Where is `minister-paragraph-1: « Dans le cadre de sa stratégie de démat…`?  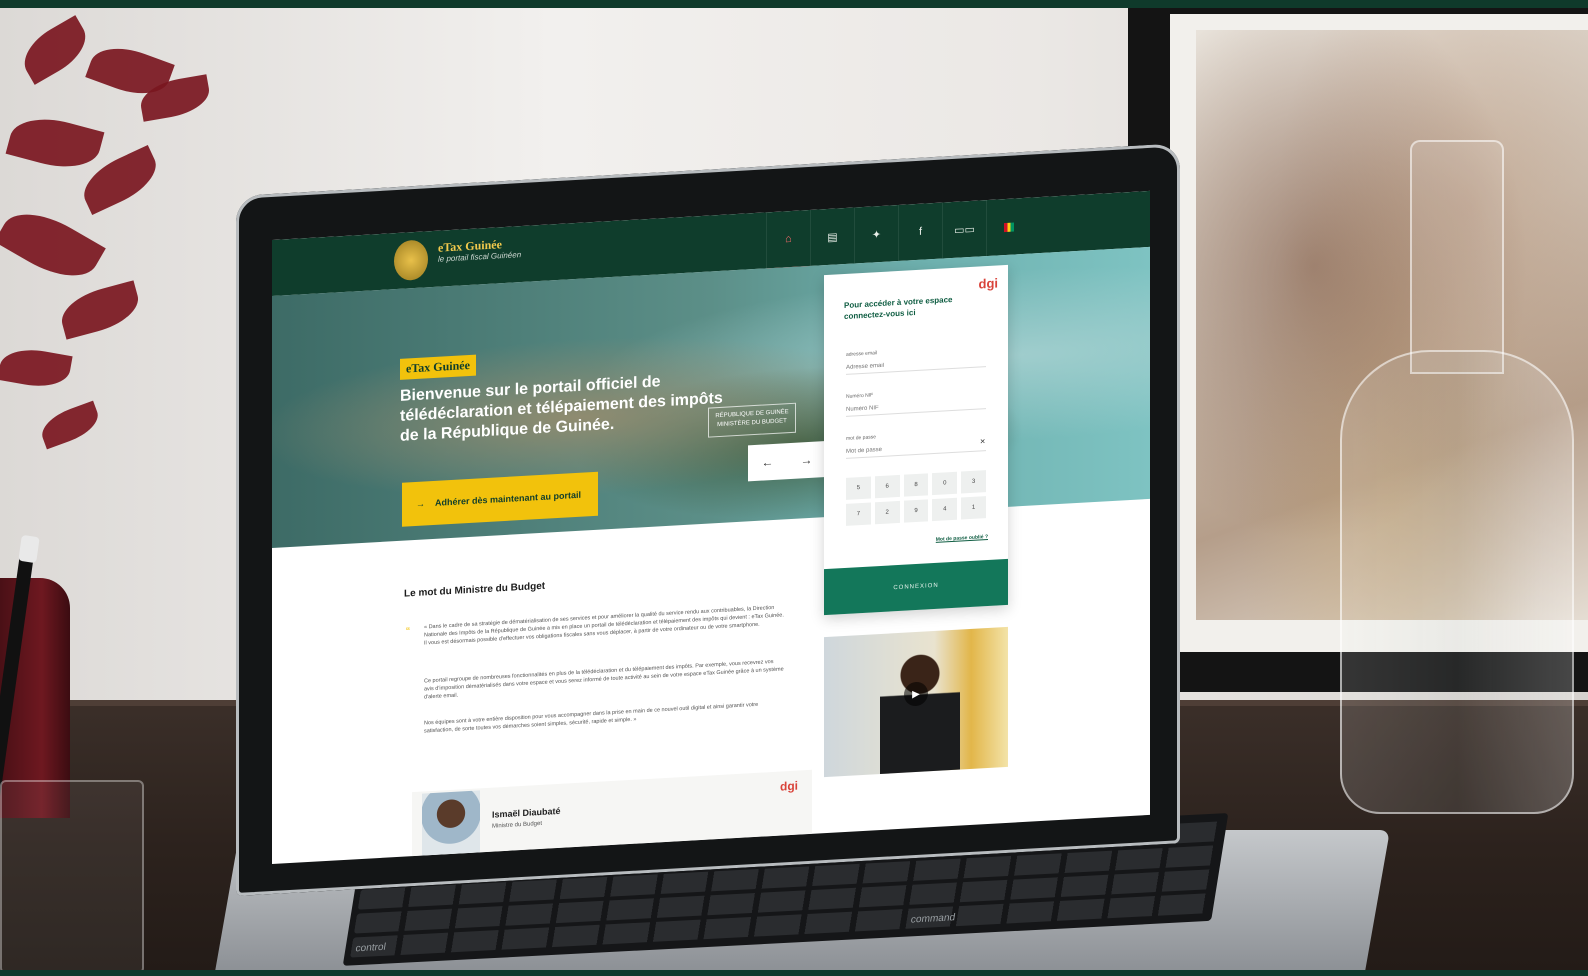 minister-paragraph-1: « Dans le cadre de sa stratégie de démat… is located at coordinates (604, 625).